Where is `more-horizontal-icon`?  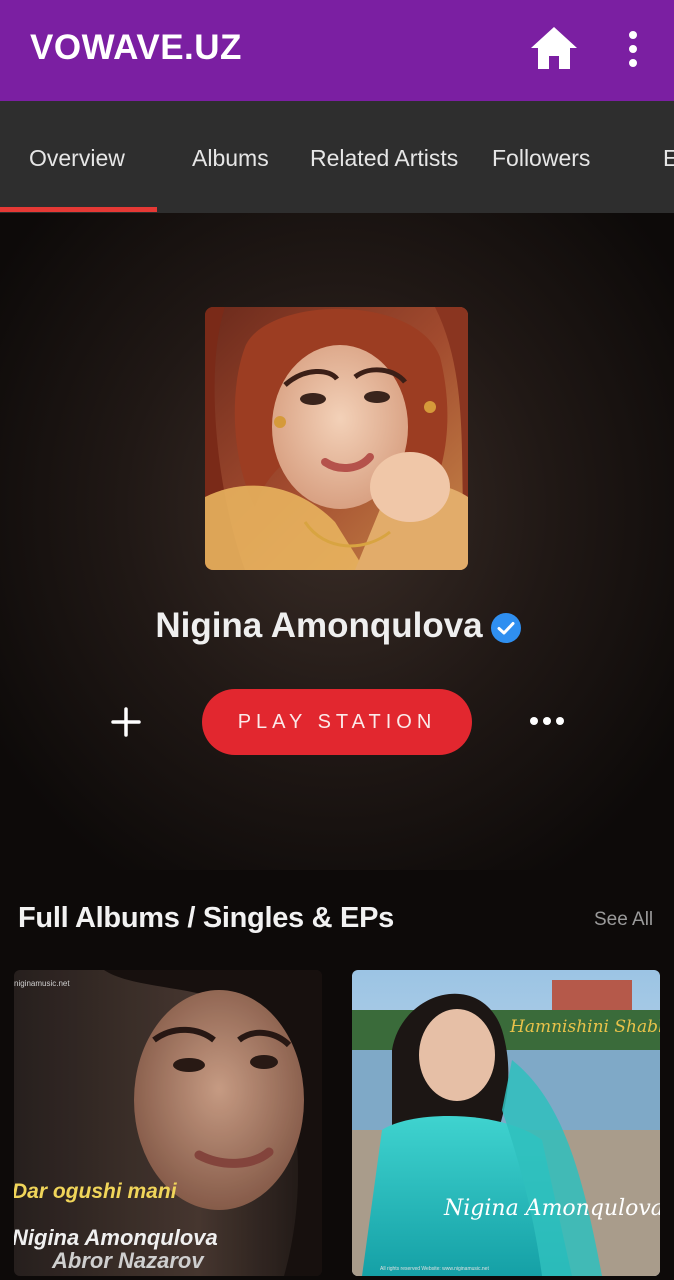 more-horizontal-icon is located at coordinates (547, 721).